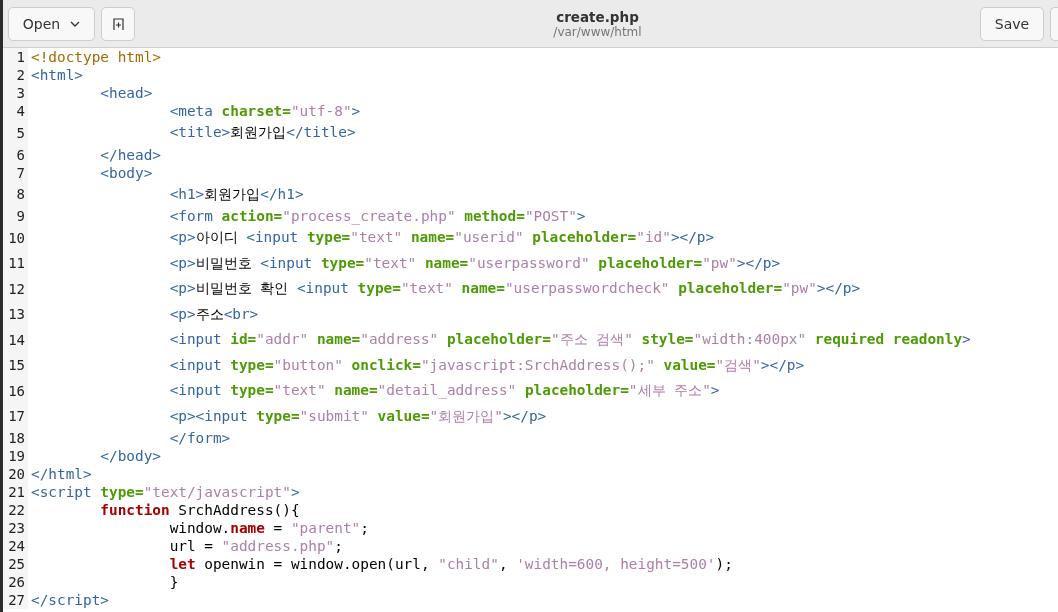  I want to click on line-number: 5, so click(15, 133).